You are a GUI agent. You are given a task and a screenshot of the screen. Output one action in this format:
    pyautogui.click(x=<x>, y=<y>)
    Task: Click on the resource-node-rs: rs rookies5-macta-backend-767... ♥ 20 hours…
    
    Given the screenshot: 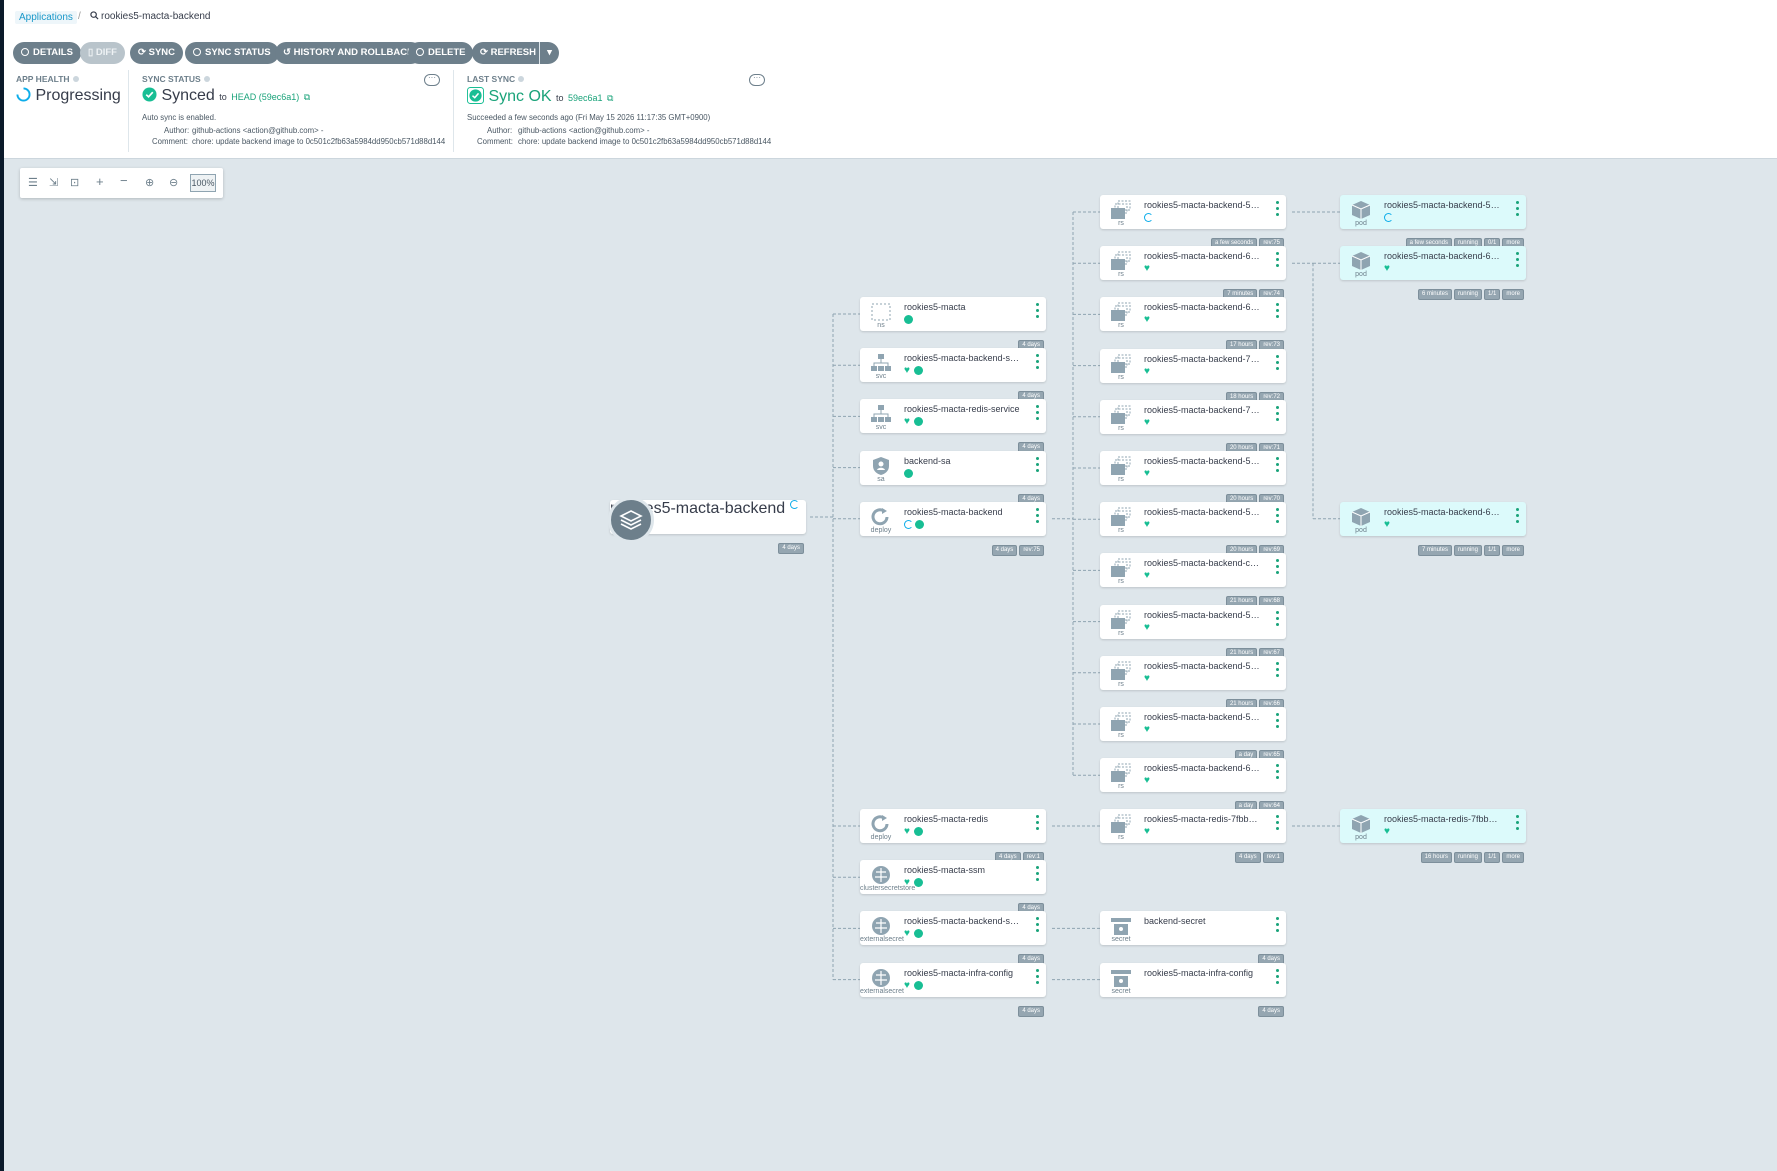 What is the action you would take?
    pyautogui.click(x=1193, y=427)
    